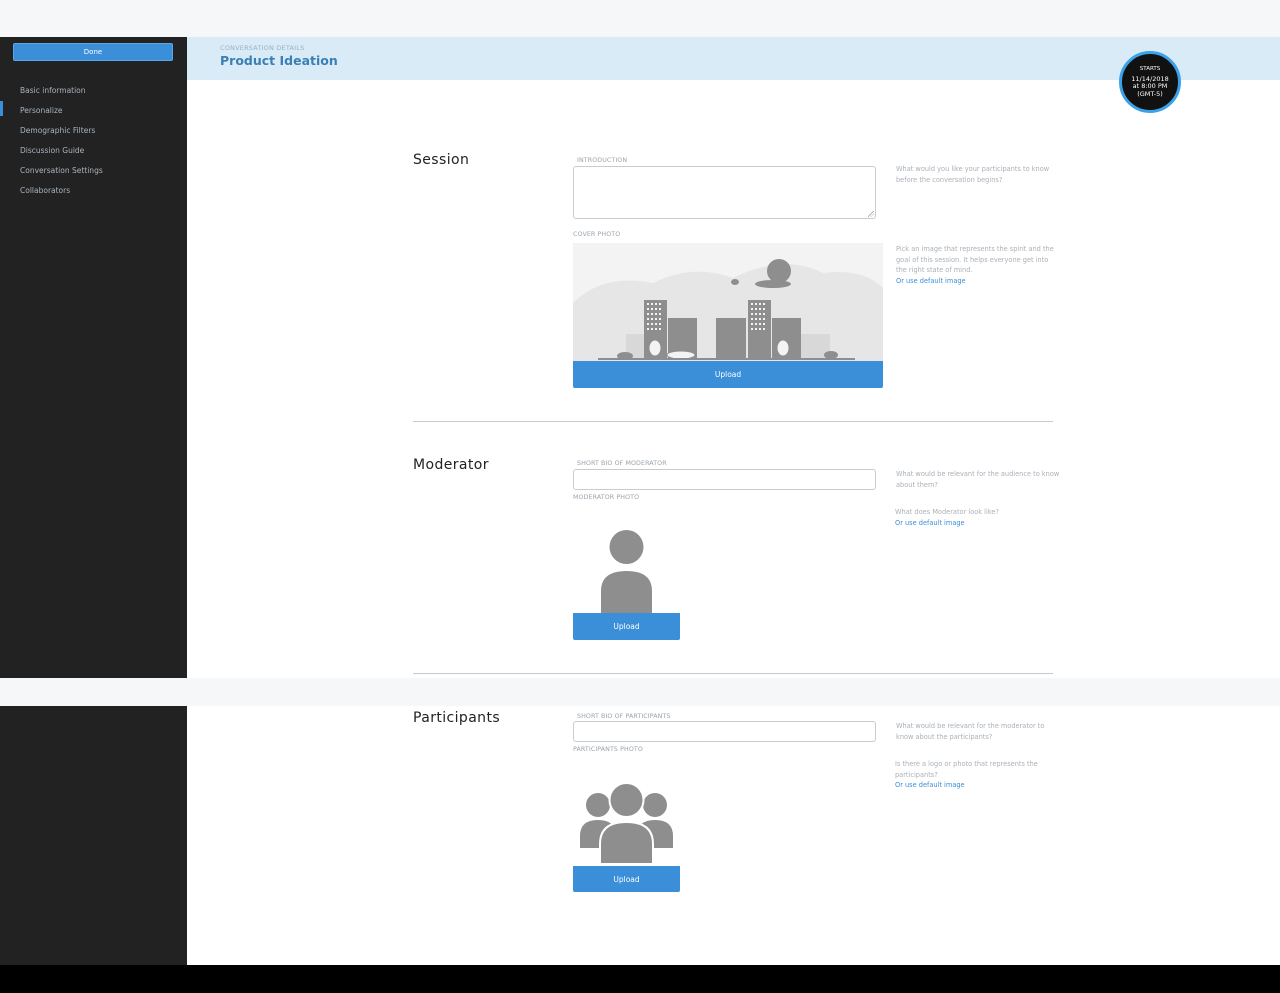 This screenshot has height=993, width=1280. What do you see at coordinates (93, 194) in the screenshot?
I see `sidebar-item-collaborators: Collaborators` at bounding box center [93, 194].